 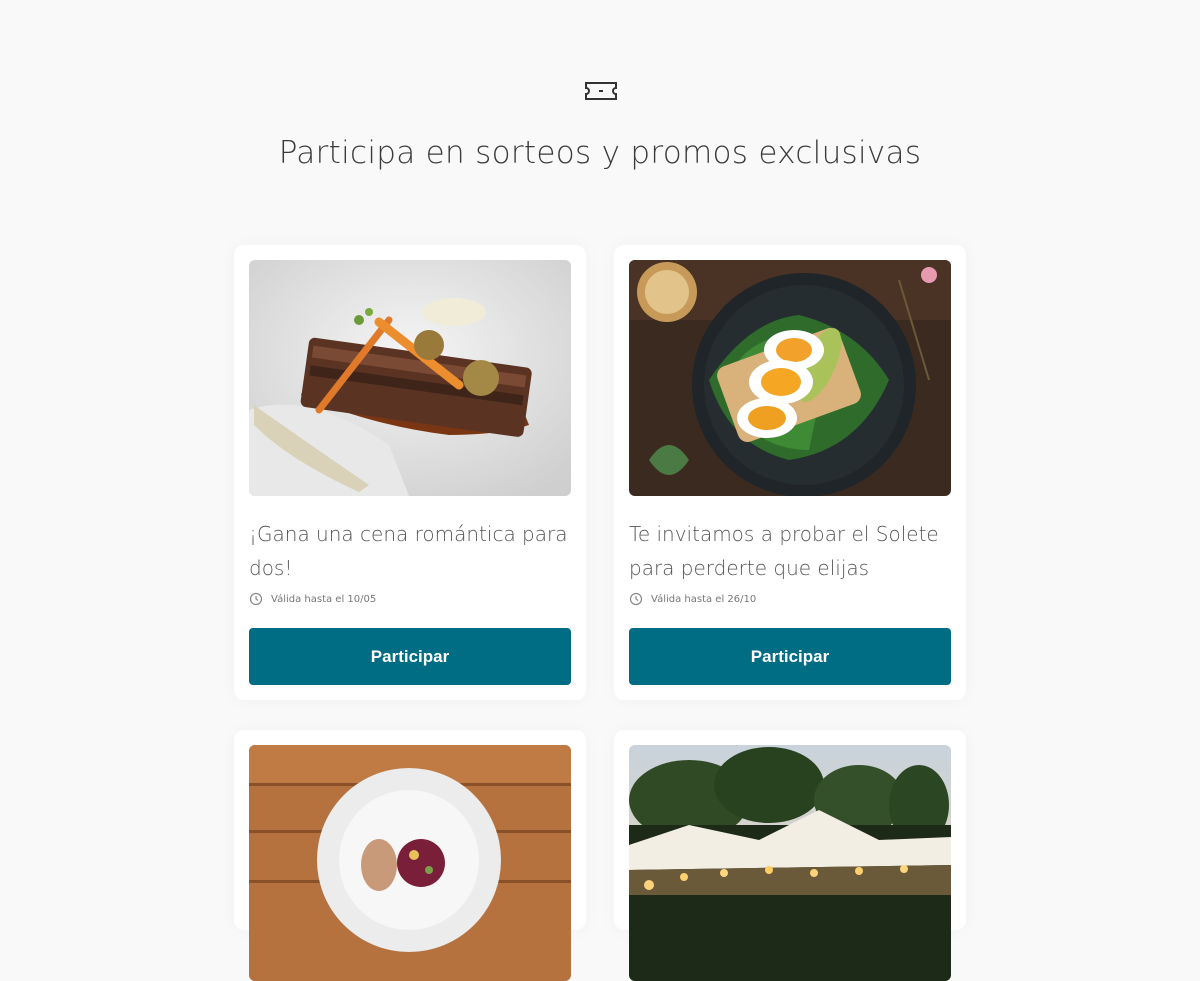 I want to click on promo-date: Válida hasta el 10/05, so click(x=324, y=599).